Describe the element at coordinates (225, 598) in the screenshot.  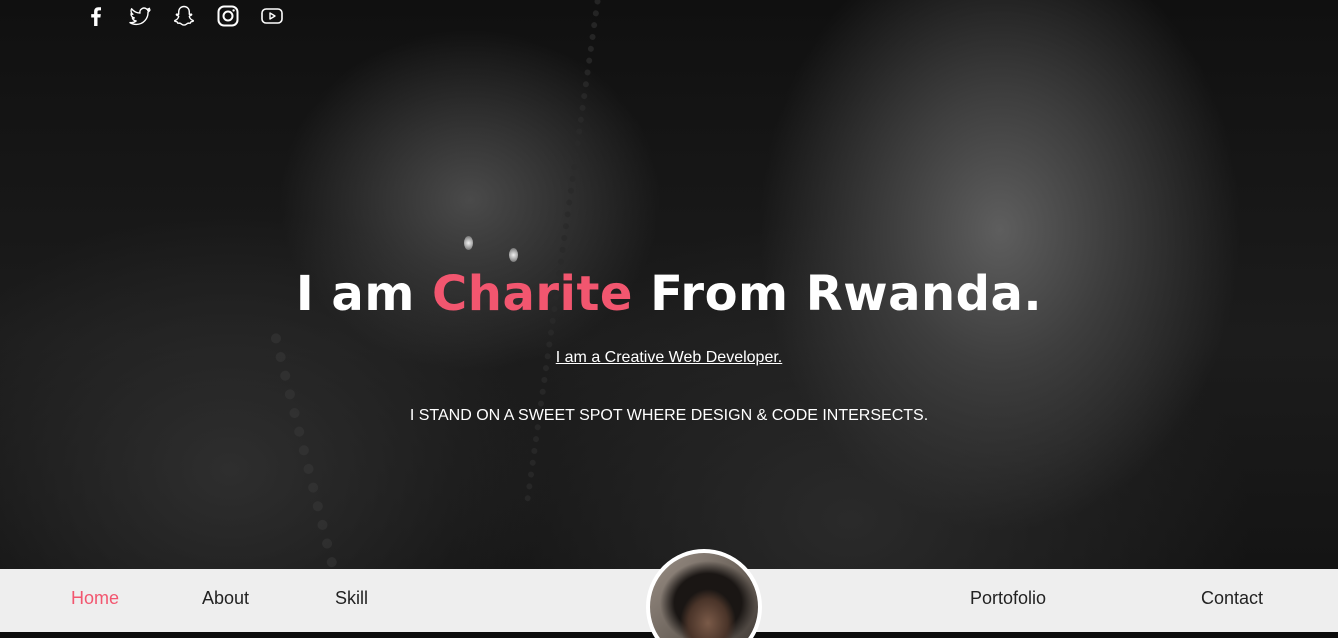
I see `nav-about: About` at that location.